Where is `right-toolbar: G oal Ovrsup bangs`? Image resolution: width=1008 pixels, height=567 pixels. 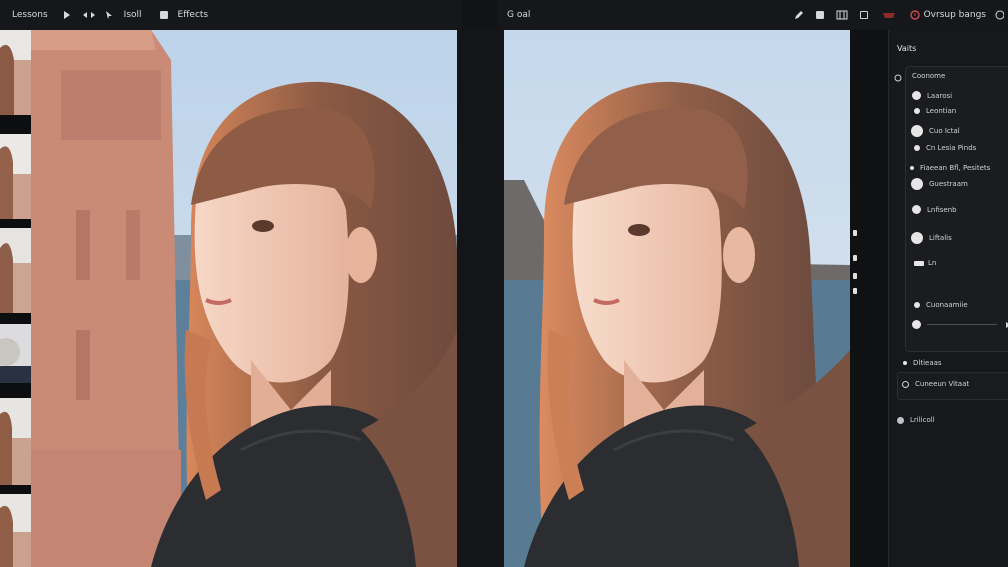 right-toolbar: G oal Ovrsup bangs is located at coordinates (752, 15).